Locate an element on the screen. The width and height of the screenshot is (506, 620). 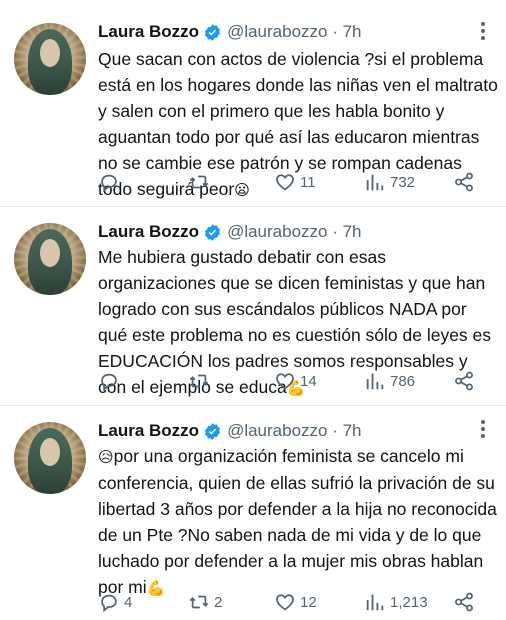
reply-button: 4 is located at coordinates (115, 602).